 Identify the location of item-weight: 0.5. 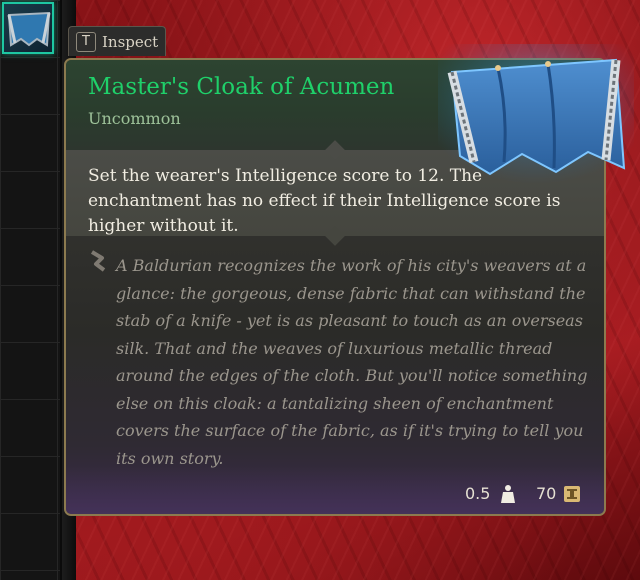
(478, 493).